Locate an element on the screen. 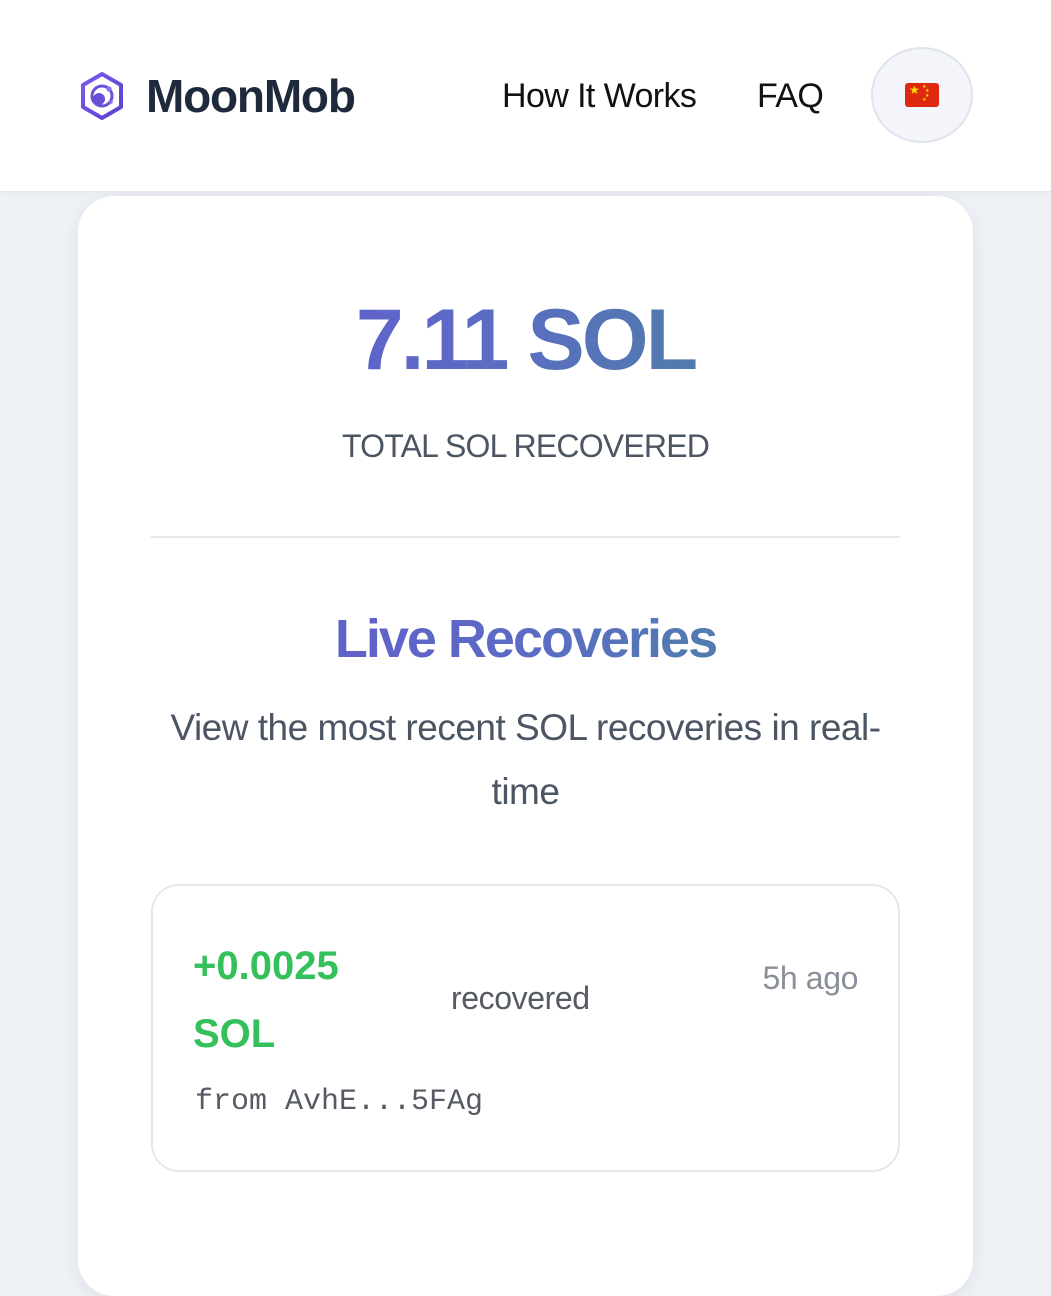  china-flag-icon: ★ ★ ★ ★ ★ is located at coordinates (922, 95).